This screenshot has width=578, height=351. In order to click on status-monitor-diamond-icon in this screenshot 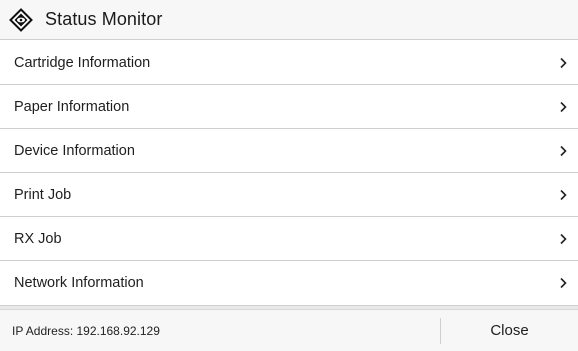, I will do `click(21, 19)`.